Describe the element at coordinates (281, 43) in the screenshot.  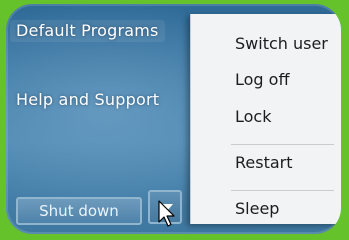
I see `menu-item-switch-user: Switch user` at that location.